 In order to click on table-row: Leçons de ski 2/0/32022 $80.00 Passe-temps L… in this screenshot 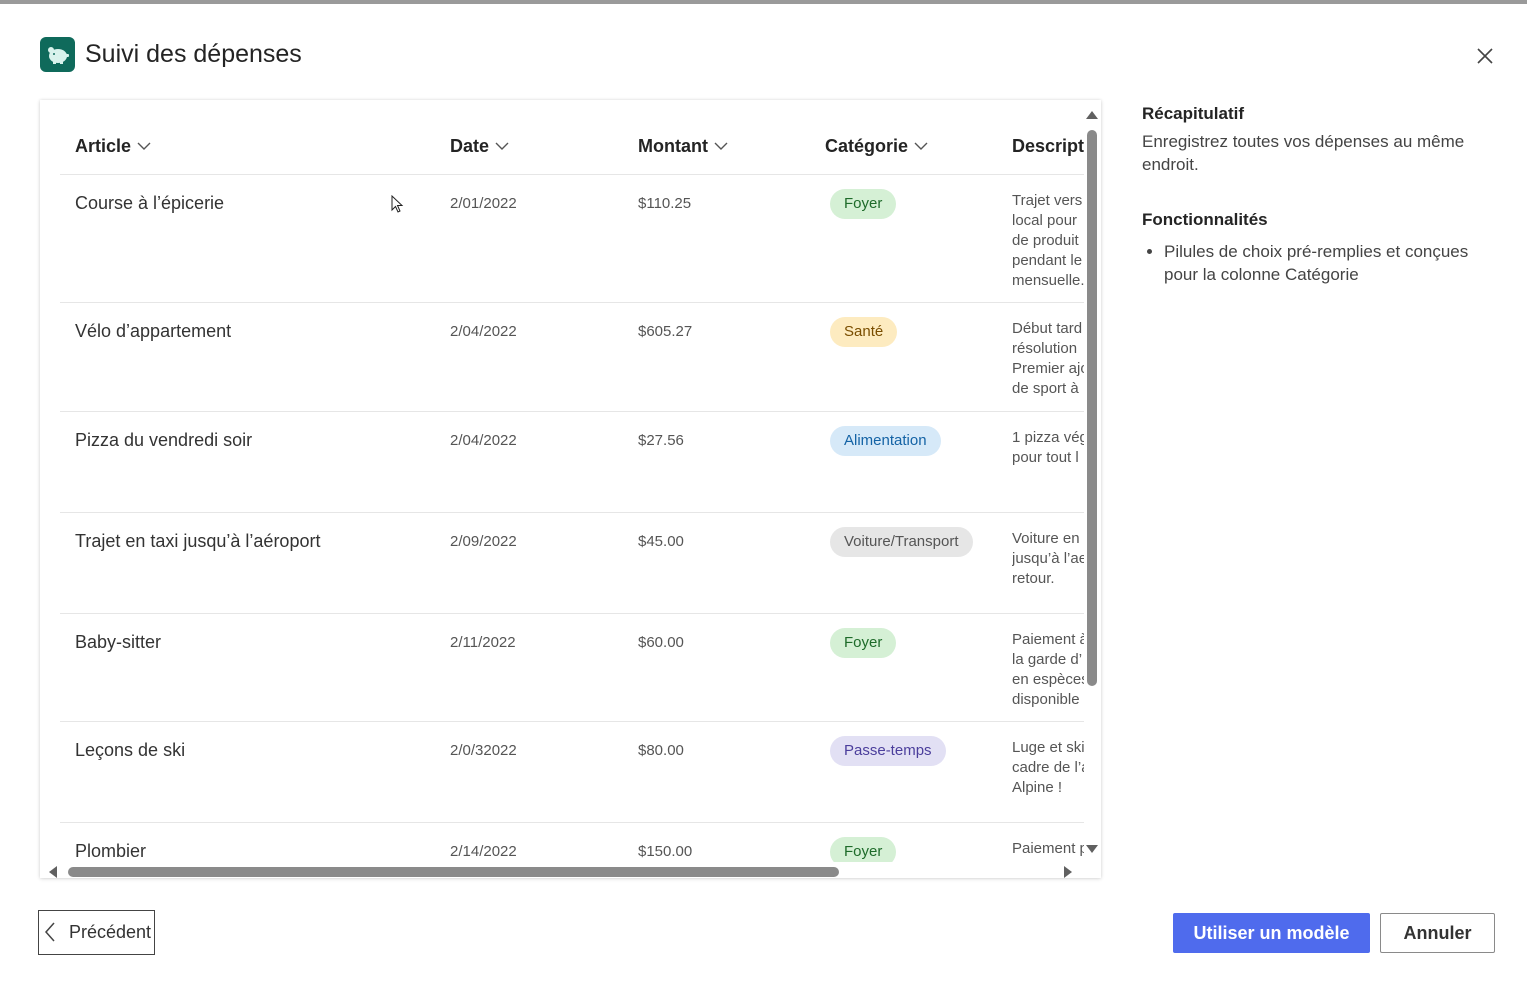, I will do `click(562, 772)`.